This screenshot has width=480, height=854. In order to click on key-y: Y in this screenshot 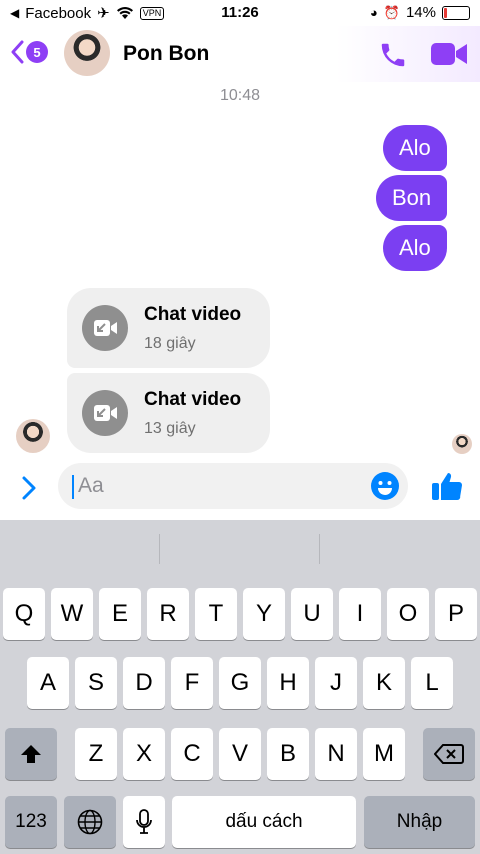, I will do `click(264, 614)`.